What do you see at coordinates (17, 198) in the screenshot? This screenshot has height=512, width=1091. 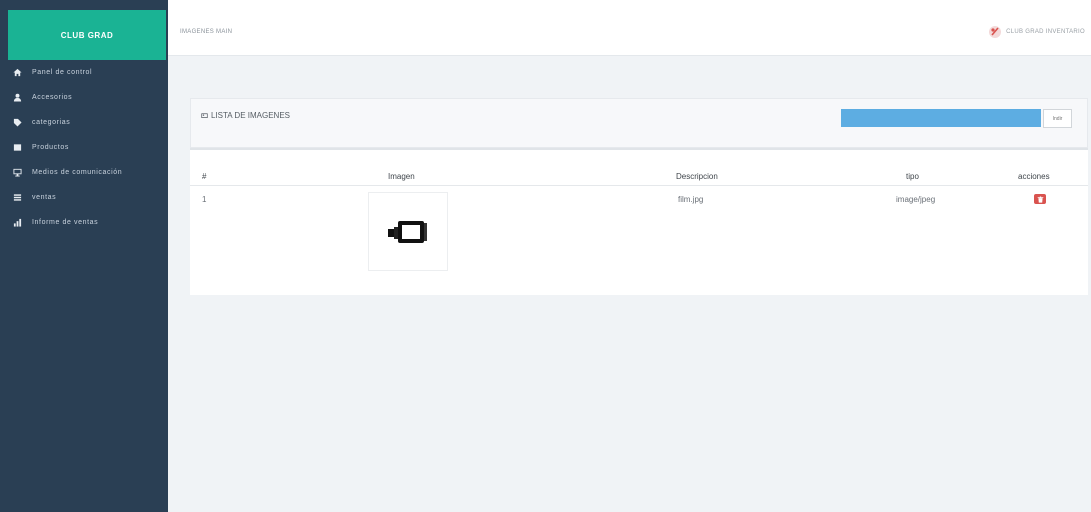 I see `list-icon` at bounding box center [17, 198].